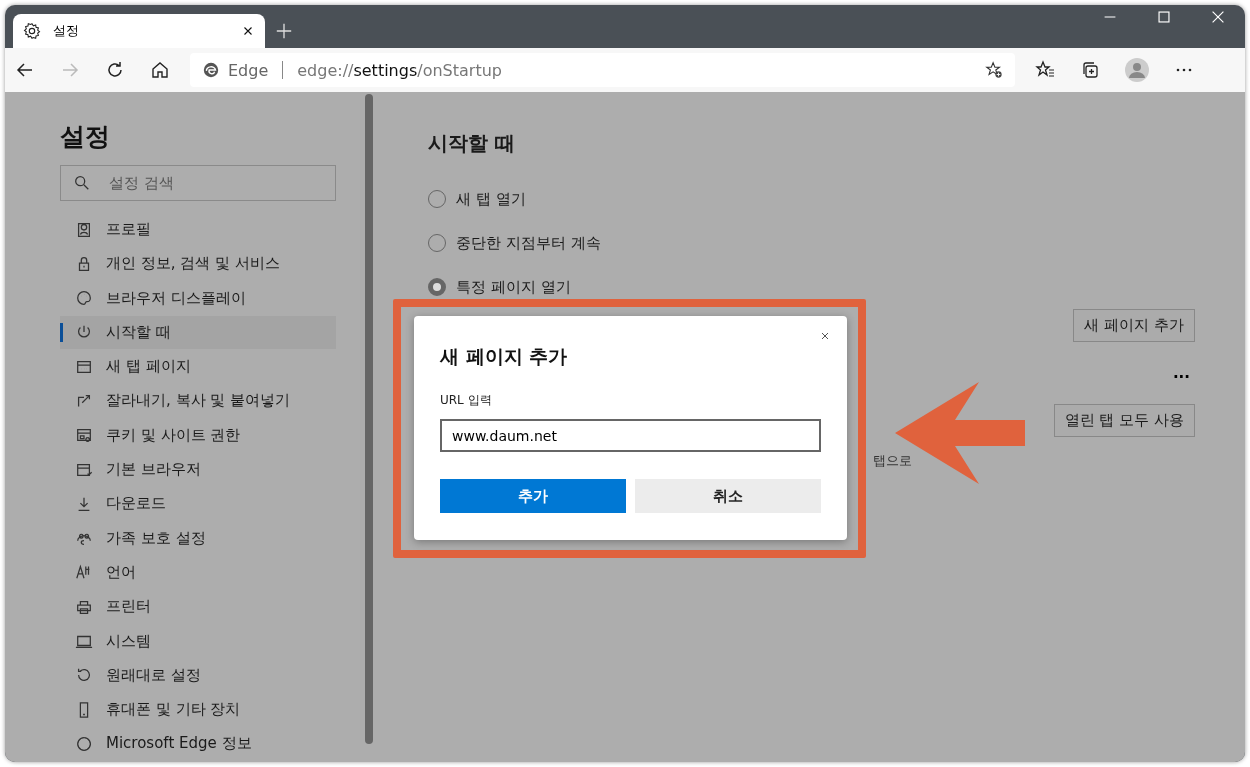  I want to click on close-icon, so click(825, 336).